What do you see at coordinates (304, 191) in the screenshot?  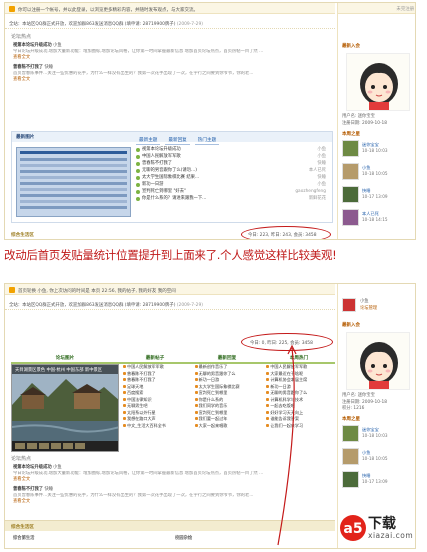 I see `topic-author: gaozhengfeng` at bounding box center [304, 191].